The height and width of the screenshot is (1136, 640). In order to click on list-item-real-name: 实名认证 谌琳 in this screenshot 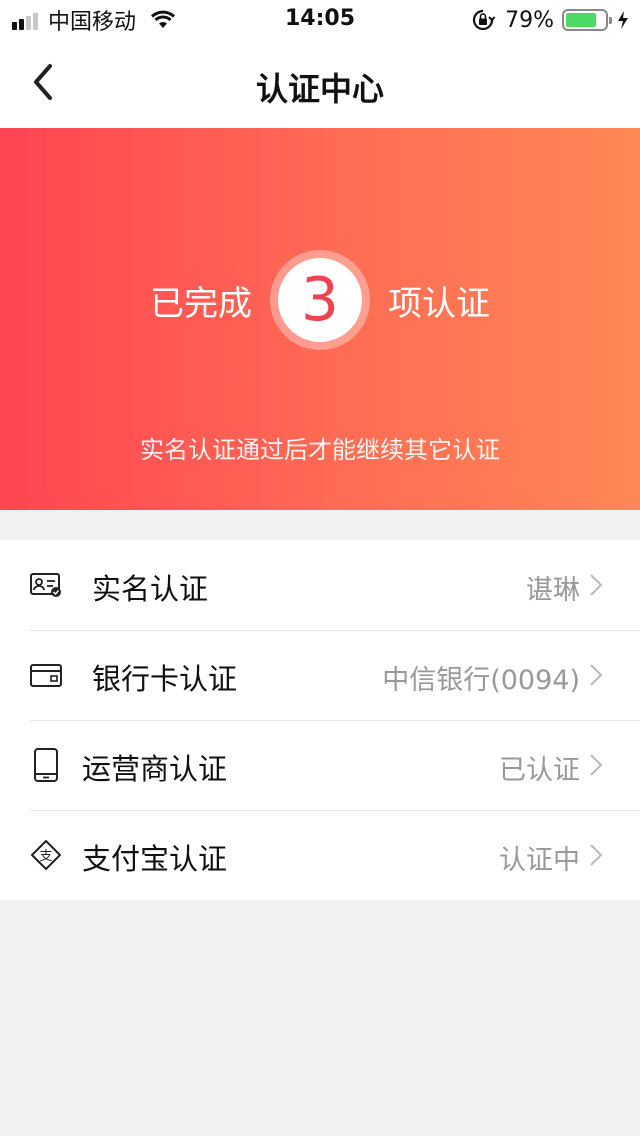, I will do `click(320, 585)`.